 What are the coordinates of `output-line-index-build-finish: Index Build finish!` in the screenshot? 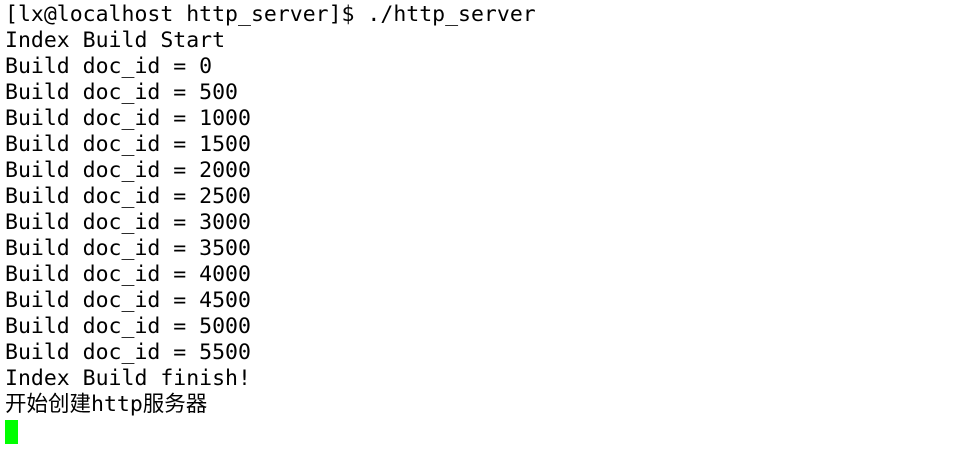 It's located at (128, 378).